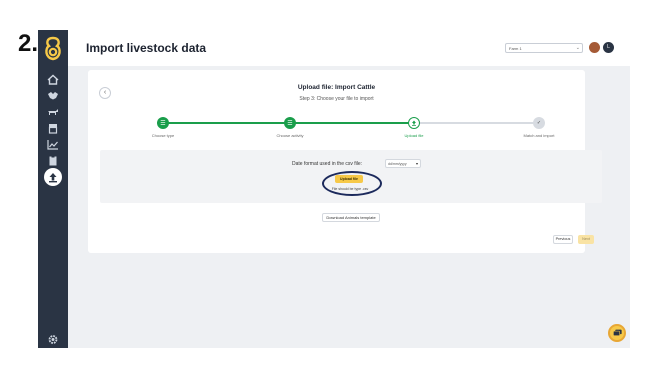 The height and width of the screenshot is (376, 670). What do you see at coordinates (349, 48) in the screenshot?
I see `top-bar: Import livestock data Farm 1 ⌄ L` at bounding box center [349, 48].